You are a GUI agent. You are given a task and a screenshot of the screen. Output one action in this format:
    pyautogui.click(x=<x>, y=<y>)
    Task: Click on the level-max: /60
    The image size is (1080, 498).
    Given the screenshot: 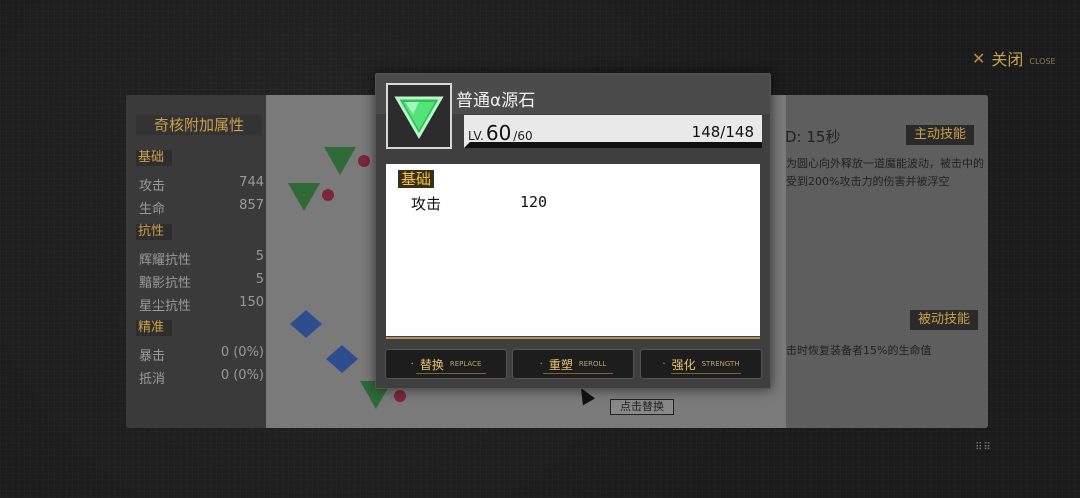 What is the action you would take?
    pyautogui.click(x=523, y=136)
    